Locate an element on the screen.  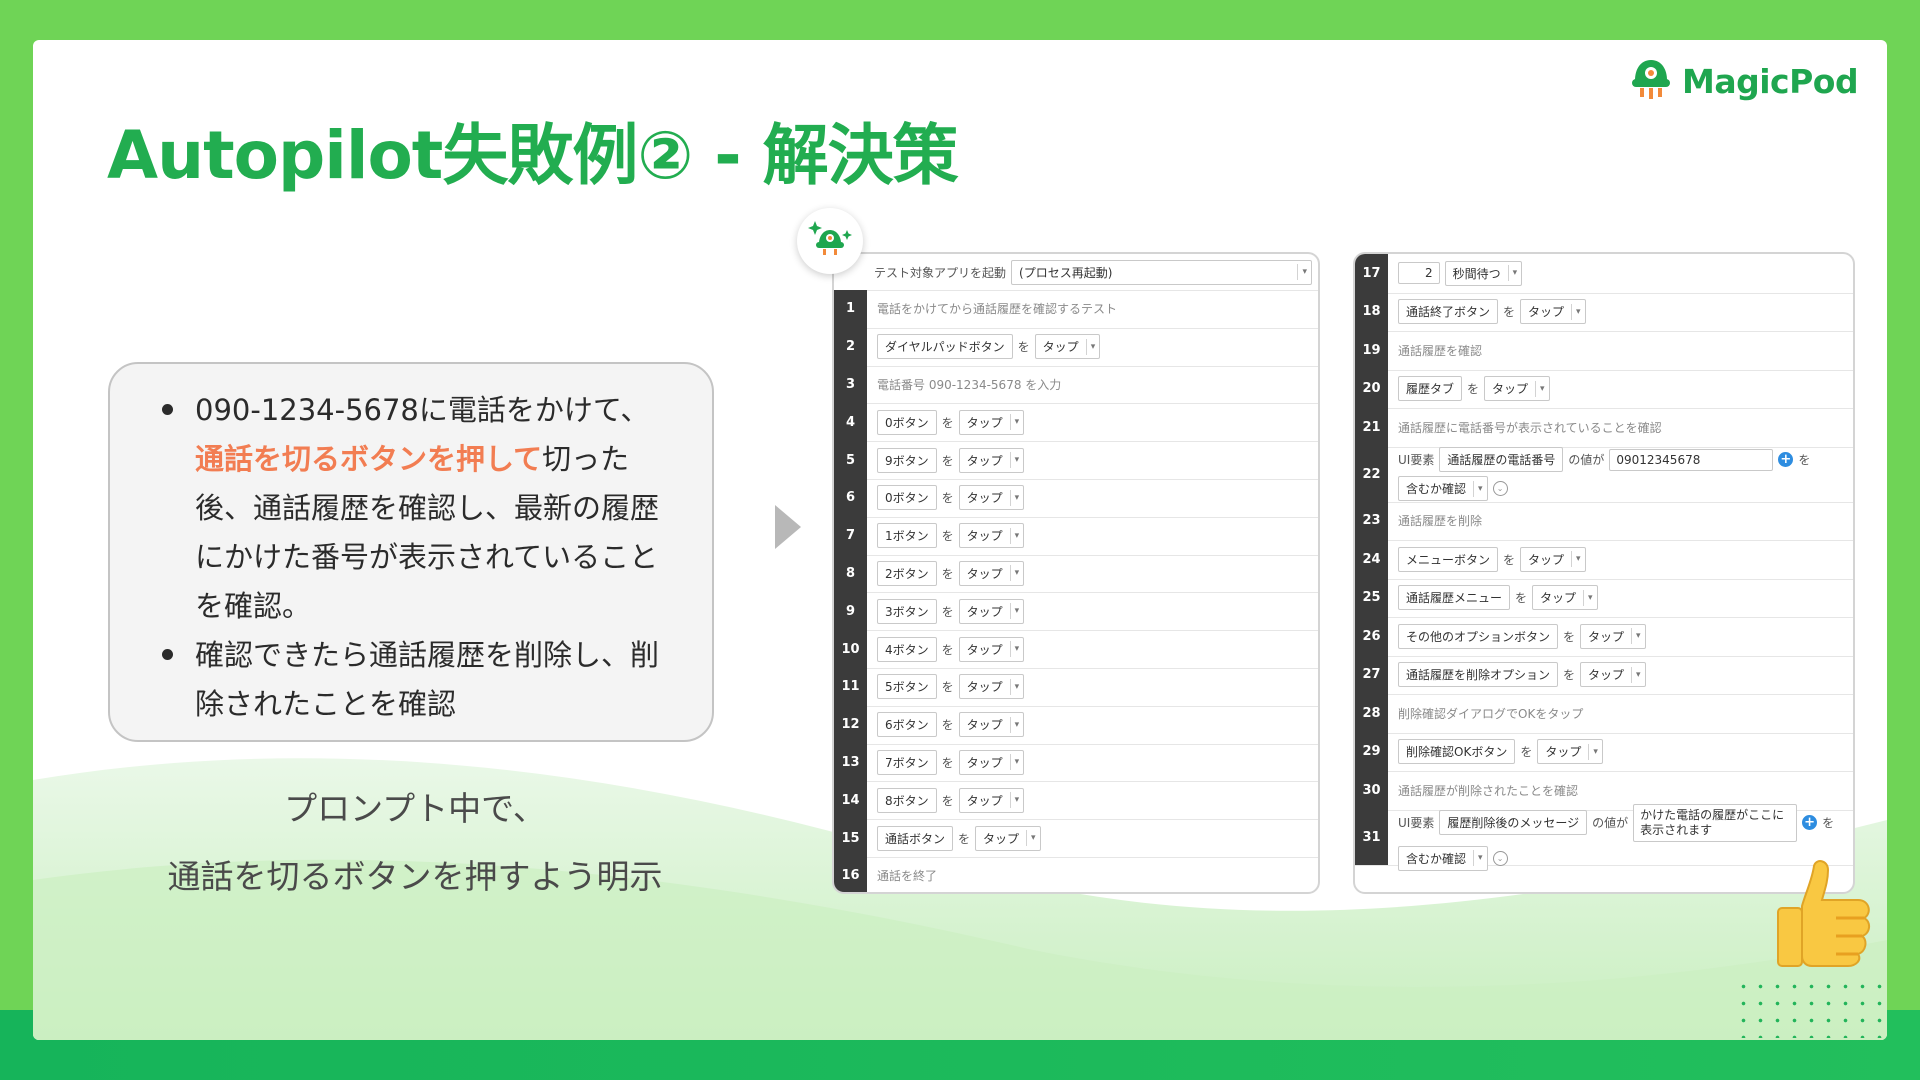
value-label: の値が is located at coordinates (1610, 823).